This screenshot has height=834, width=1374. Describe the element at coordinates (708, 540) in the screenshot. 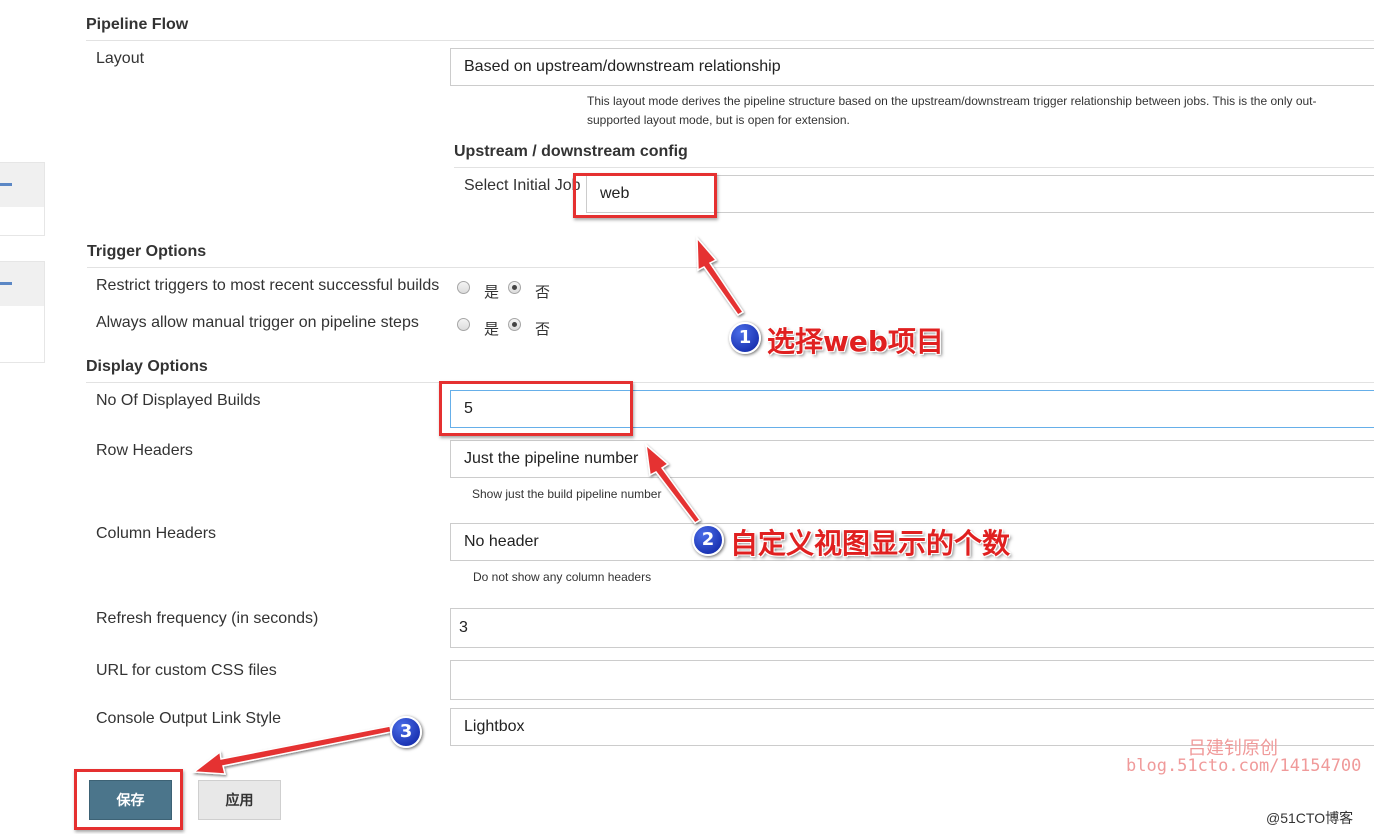

I see `annotation-badge-2: 2` at that location.